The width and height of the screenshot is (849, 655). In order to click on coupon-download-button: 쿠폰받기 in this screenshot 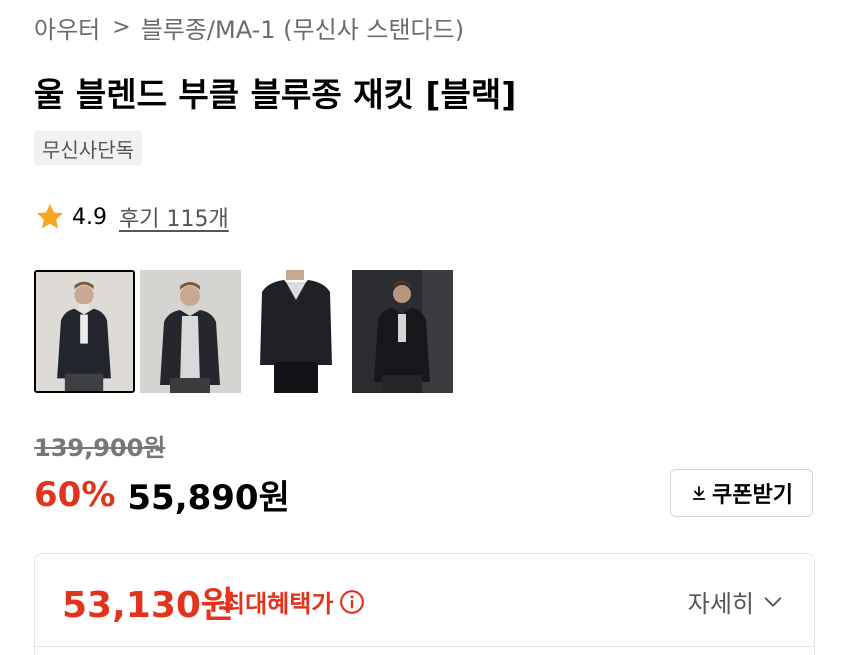, I will do `click(741, 493)`.